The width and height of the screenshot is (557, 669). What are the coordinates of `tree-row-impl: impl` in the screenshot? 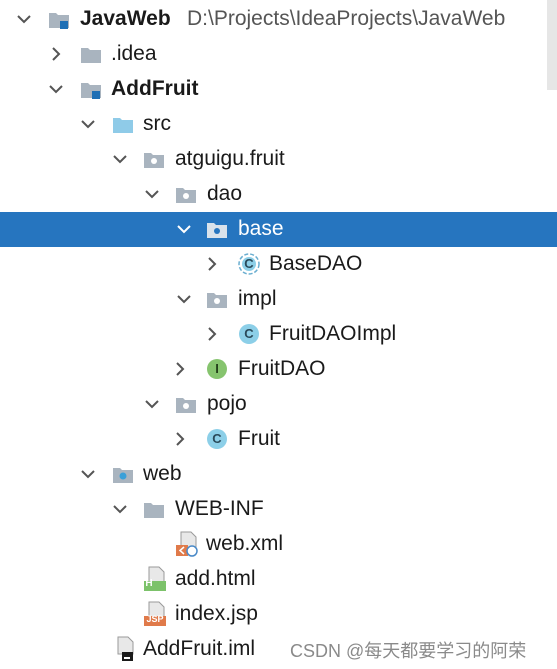 It's located at (278, 299).